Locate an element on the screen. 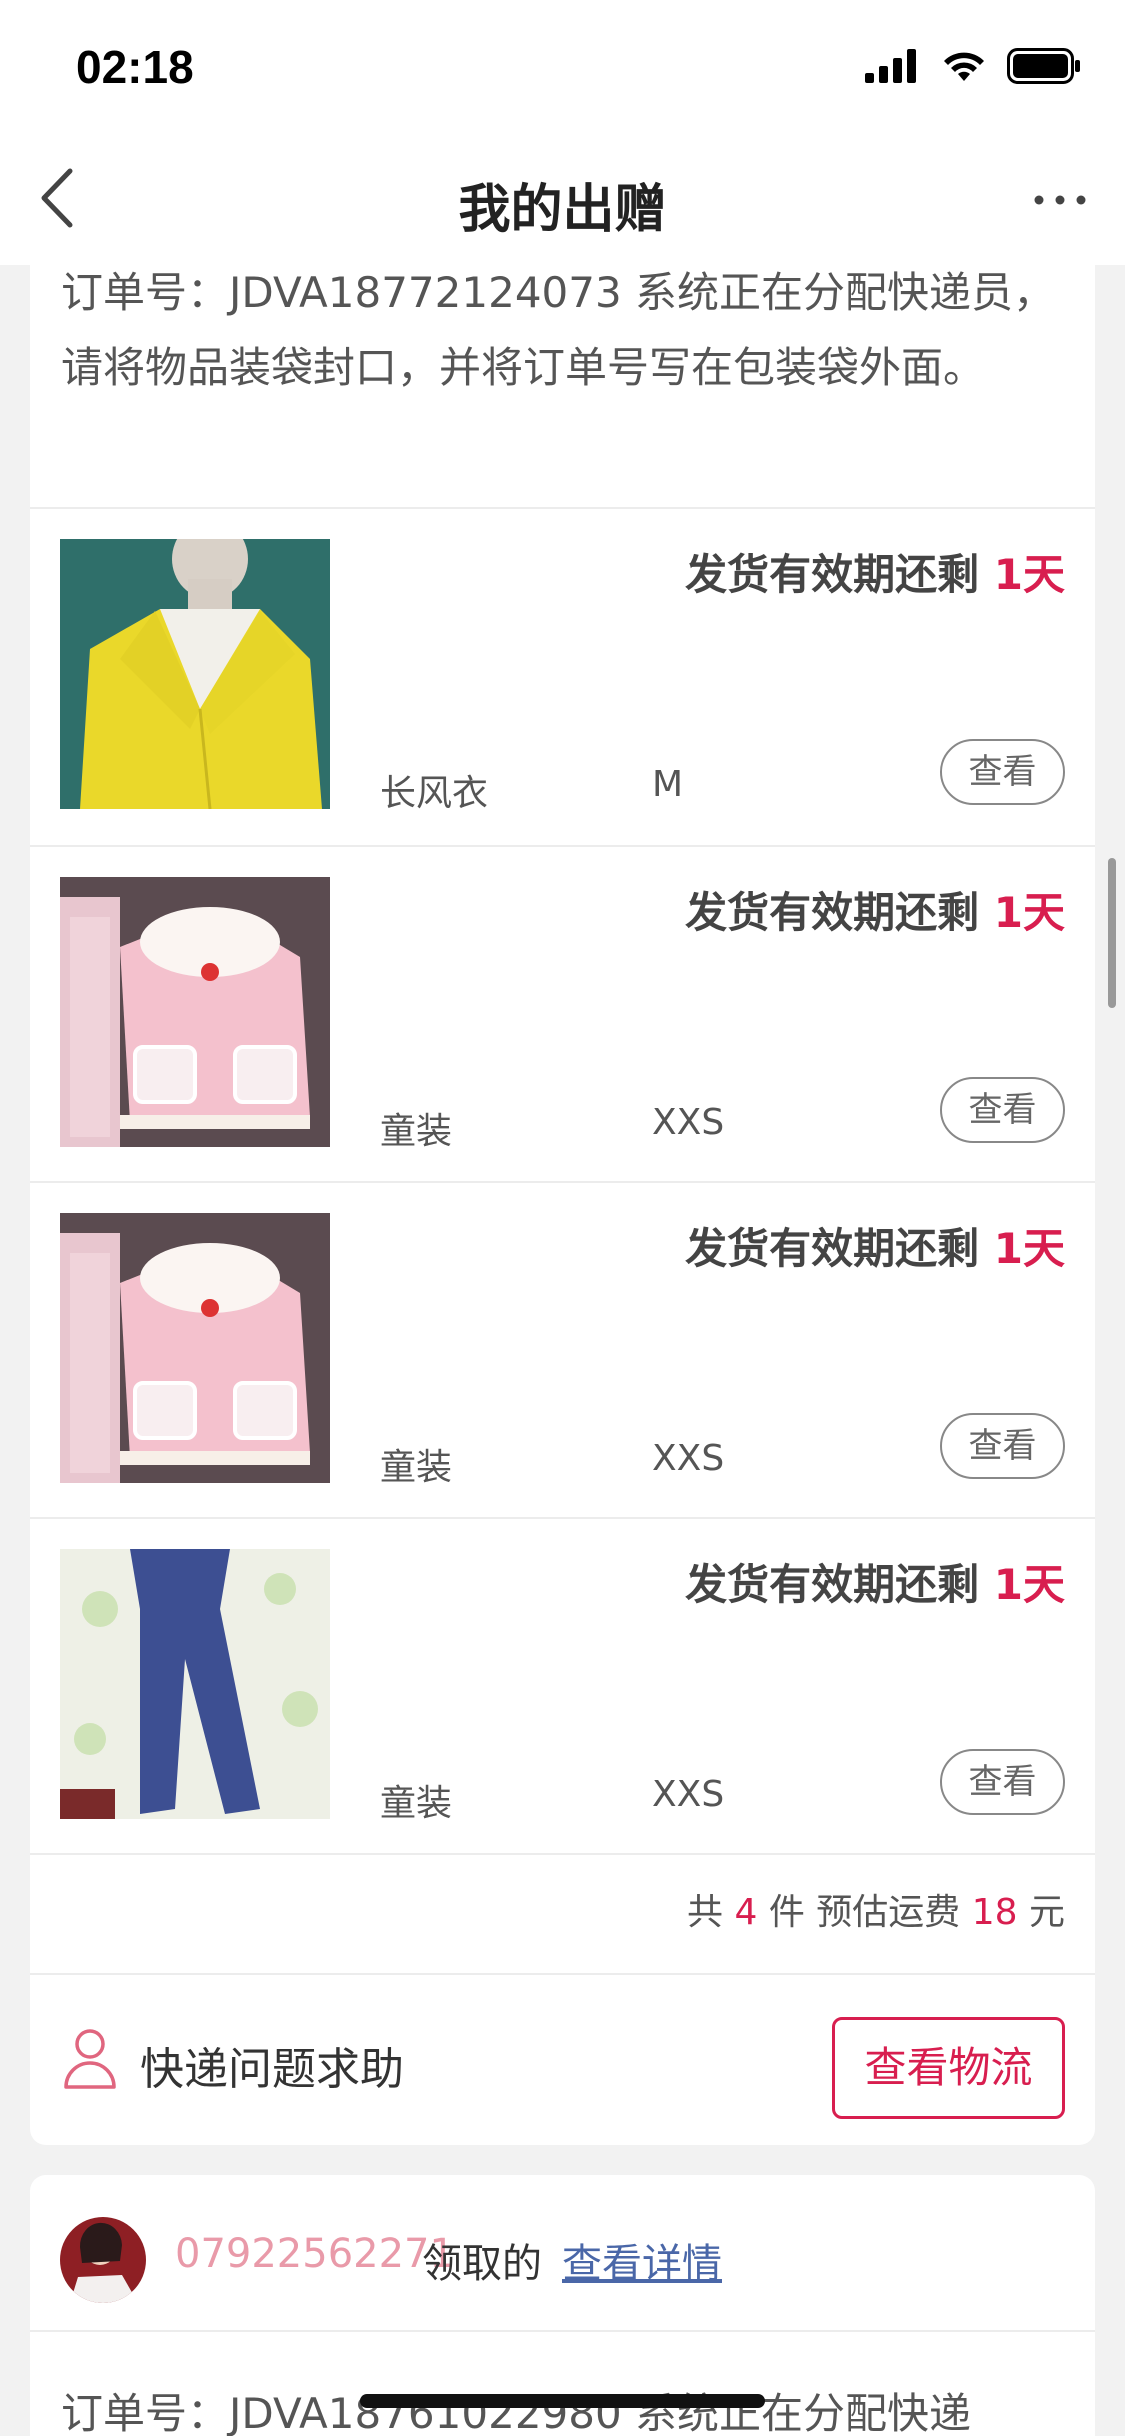 Image resolution: width=1125 pixels, height=2436 pixels. order-summary: 共 4 件 预估运费 18 元 is located at coordinates (876, 1912).